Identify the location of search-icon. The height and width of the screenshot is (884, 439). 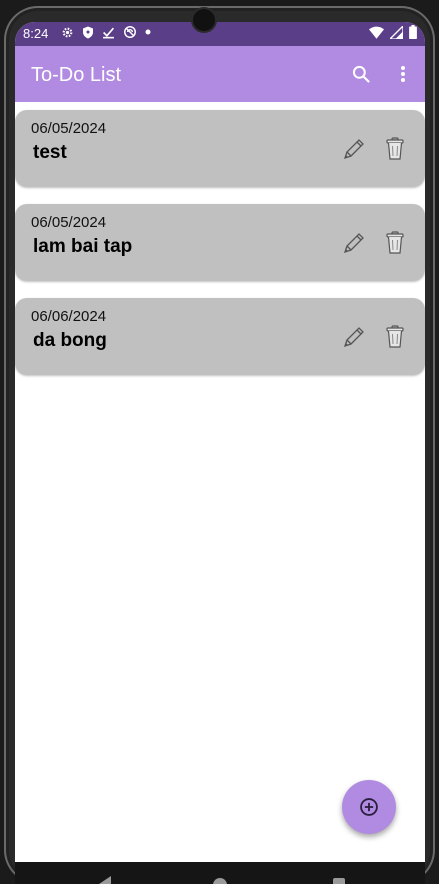
(361, 74).